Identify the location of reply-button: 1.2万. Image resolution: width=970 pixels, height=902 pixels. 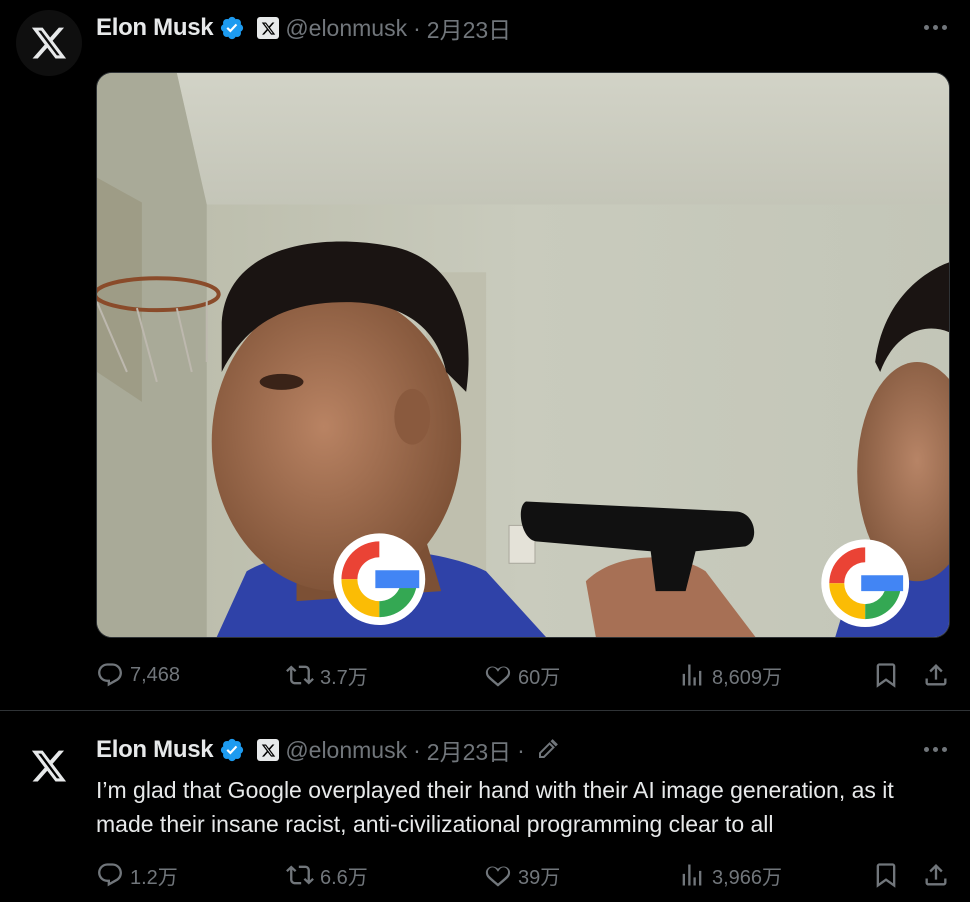
(137, 875).